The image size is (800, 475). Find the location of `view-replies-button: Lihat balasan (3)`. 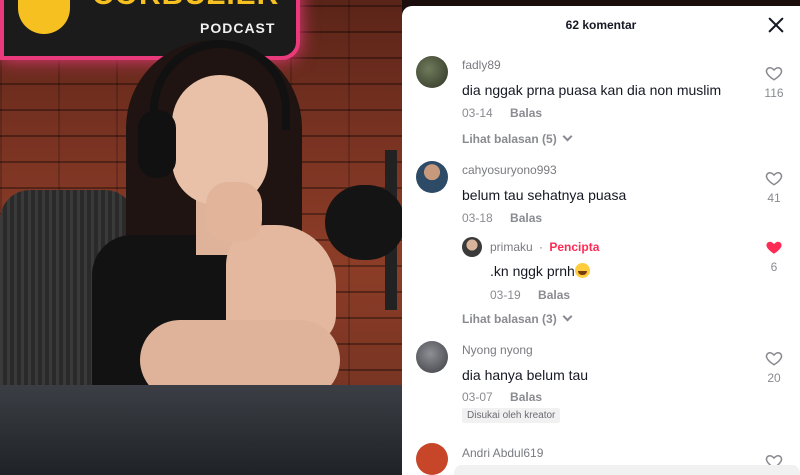

view-replies-button: Lihat balasan (3) is located at coordinates (517, 318).